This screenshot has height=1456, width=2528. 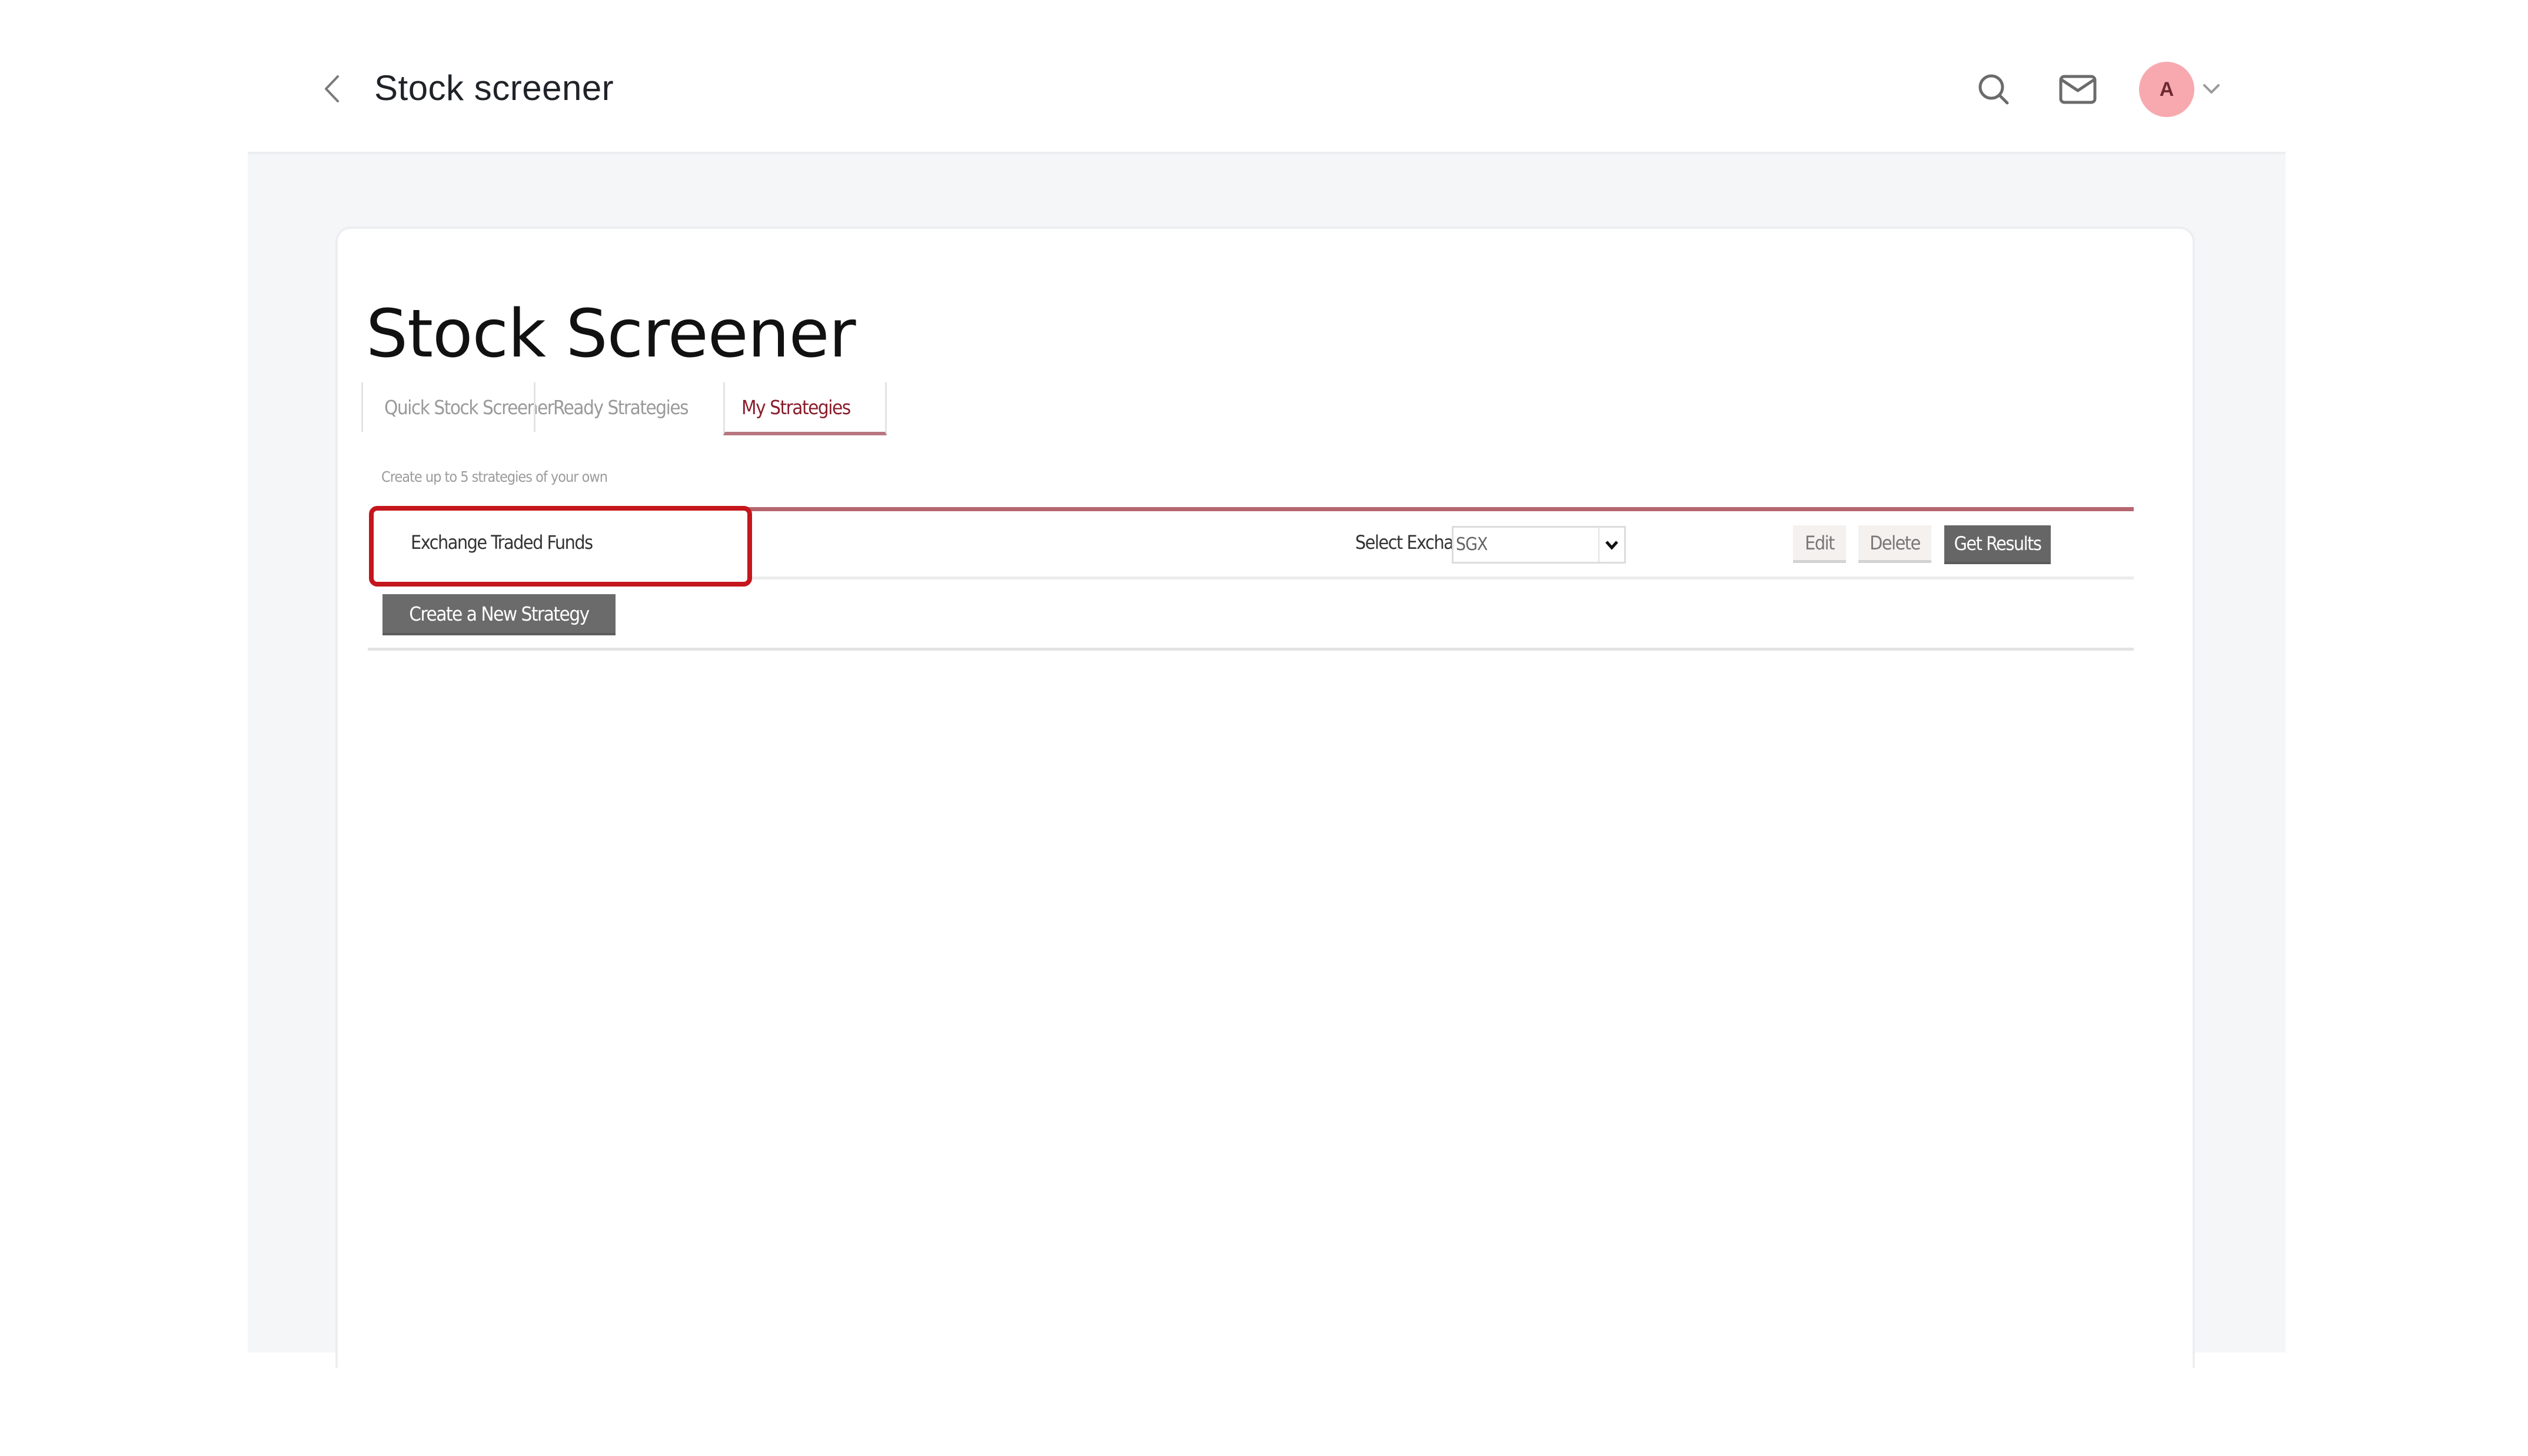 What do you see at coordinates (1251, 649) in the screenshot?
I see `section-divider` at bounding box center [1251, 649].